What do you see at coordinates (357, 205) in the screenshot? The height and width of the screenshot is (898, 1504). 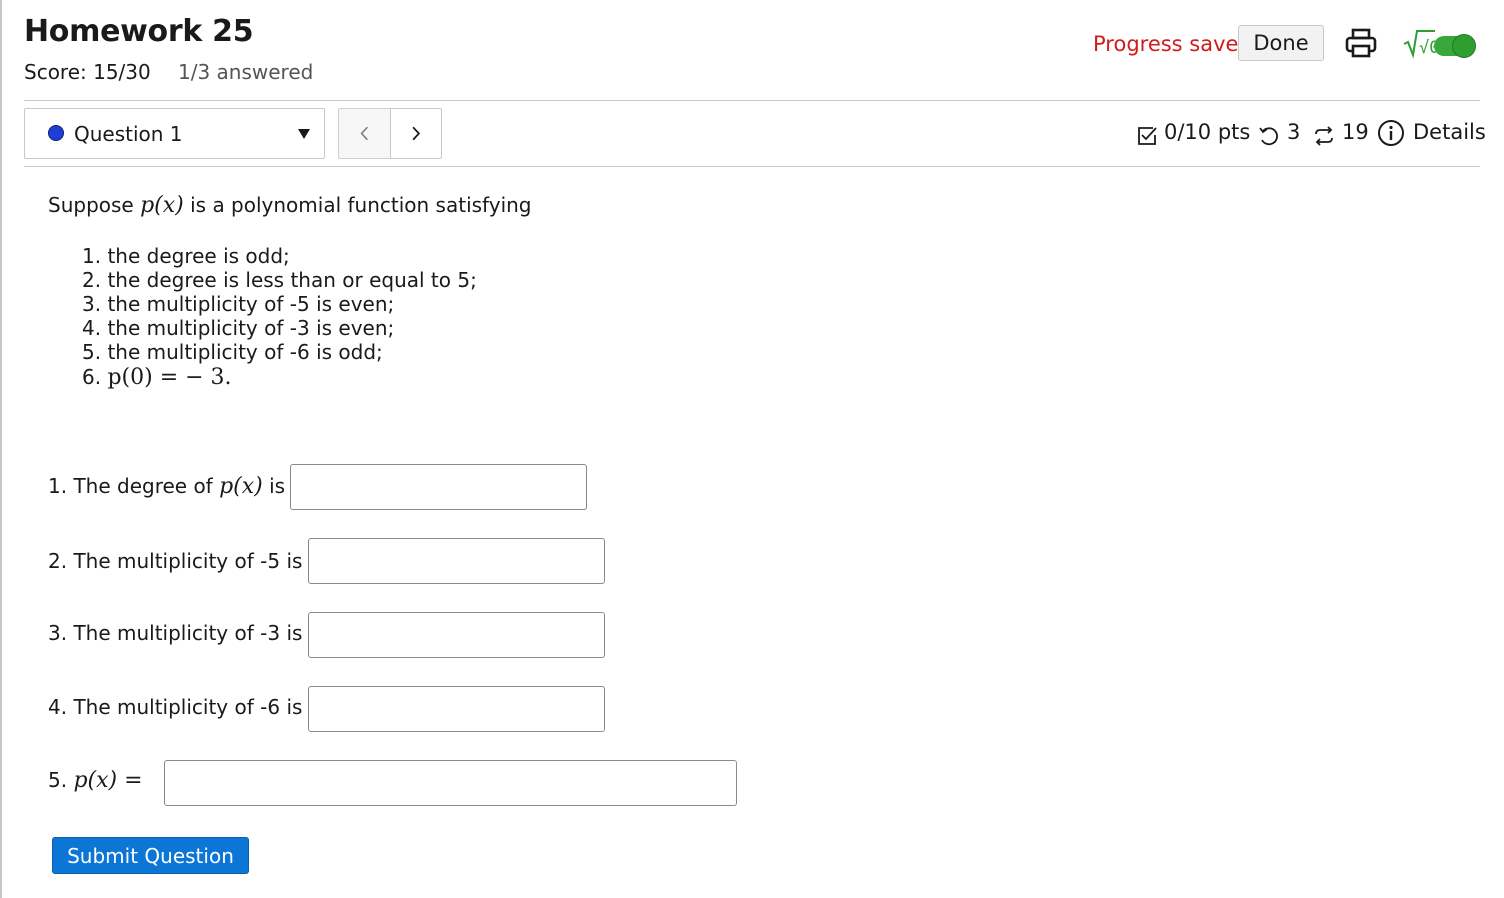 I see `intro-suffix: is a polynomial function satisfying` at bounding box center [357, 205].